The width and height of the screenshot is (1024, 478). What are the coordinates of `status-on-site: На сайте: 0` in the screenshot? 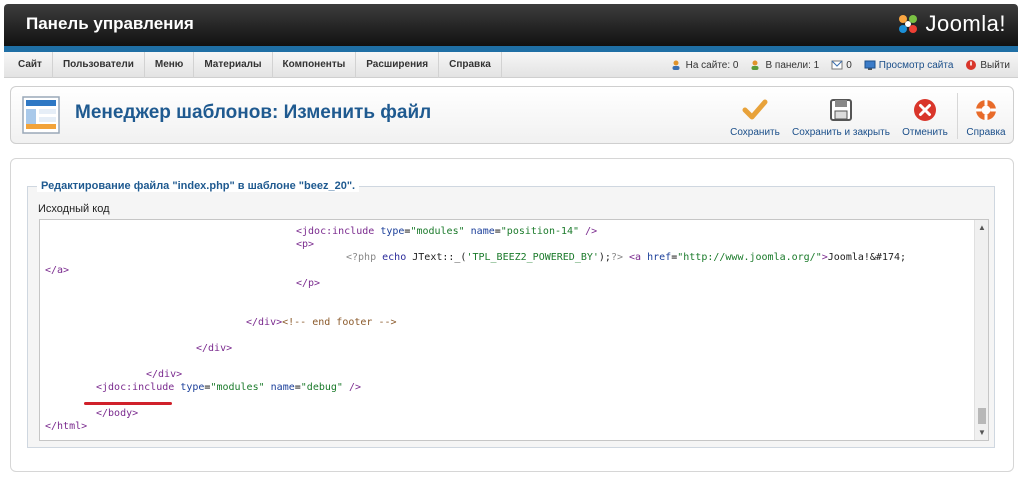 It's located at (705, 65).